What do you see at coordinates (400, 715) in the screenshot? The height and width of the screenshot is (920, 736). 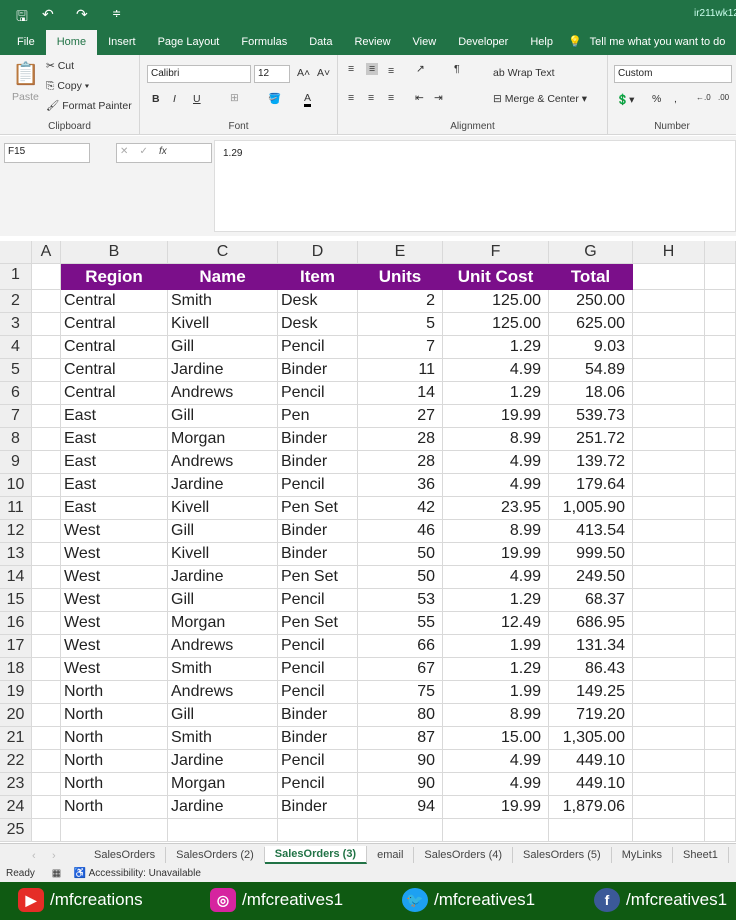 I see `data-cell: 80` at bounding box center [400, 715].